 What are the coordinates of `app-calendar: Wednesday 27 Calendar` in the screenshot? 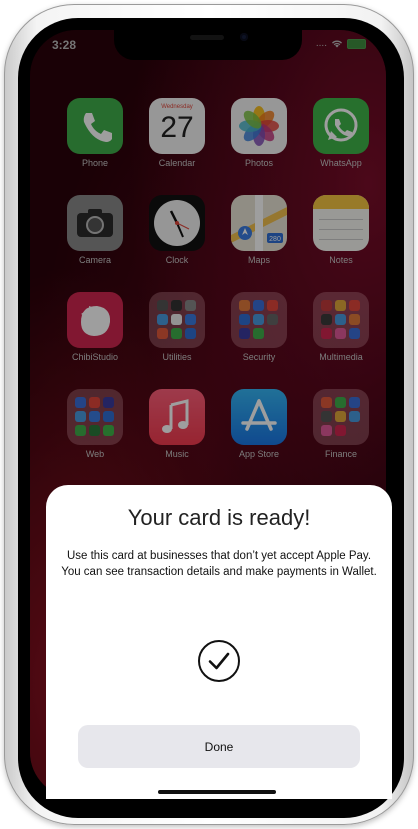 It's located at (177, 136).